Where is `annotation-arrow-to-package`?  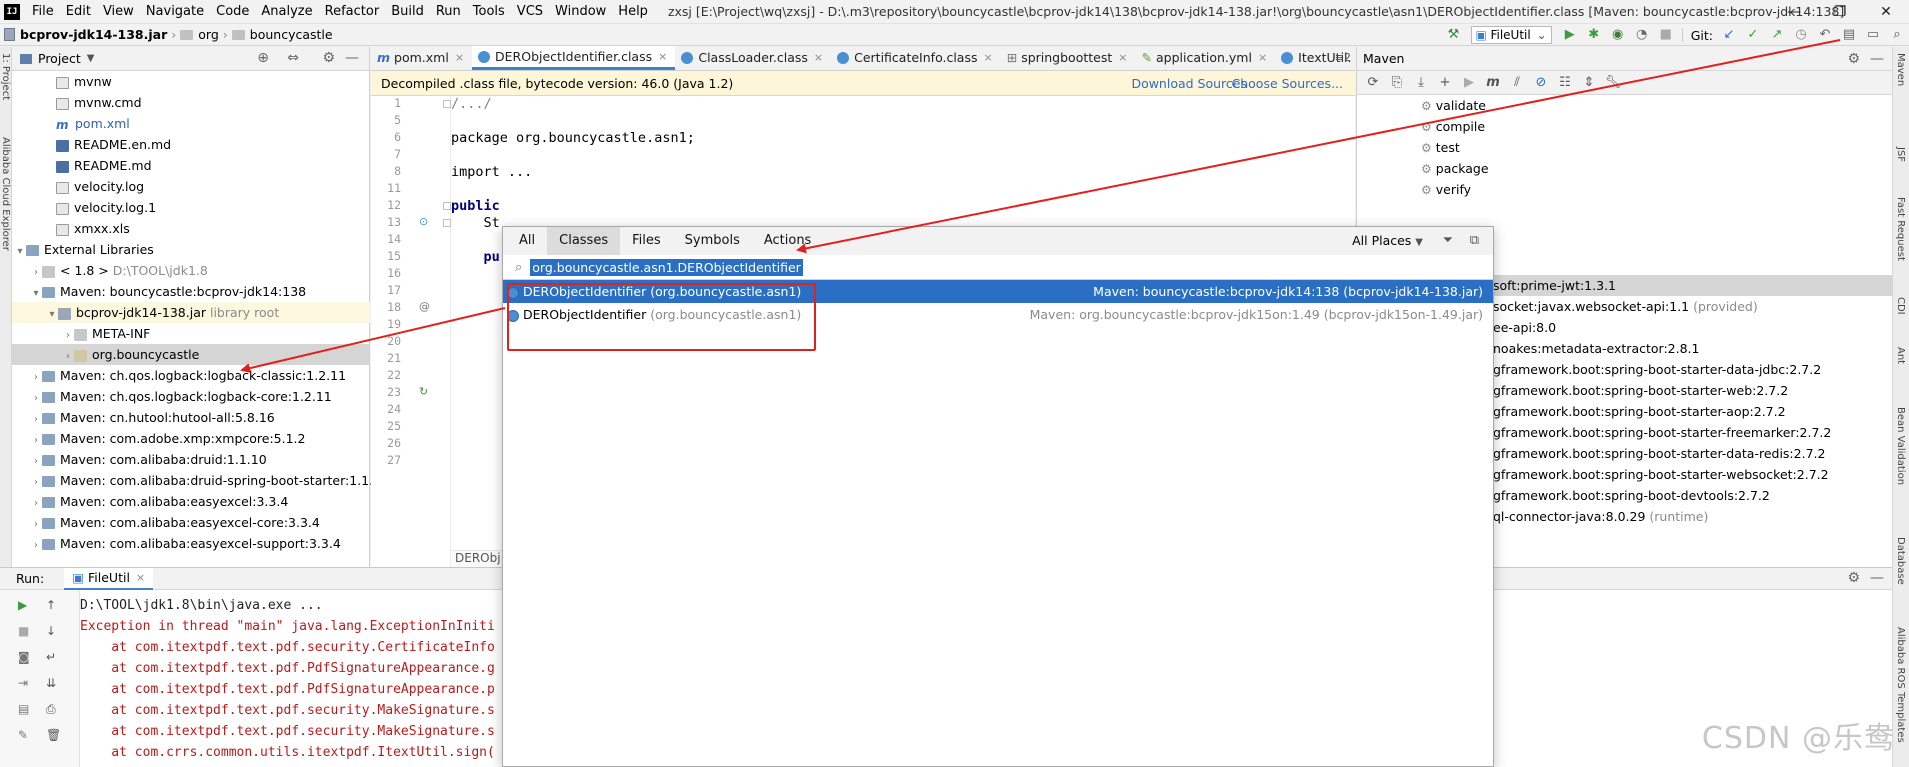
annotation-arrow-to-package is located at coordinates (373, 340).